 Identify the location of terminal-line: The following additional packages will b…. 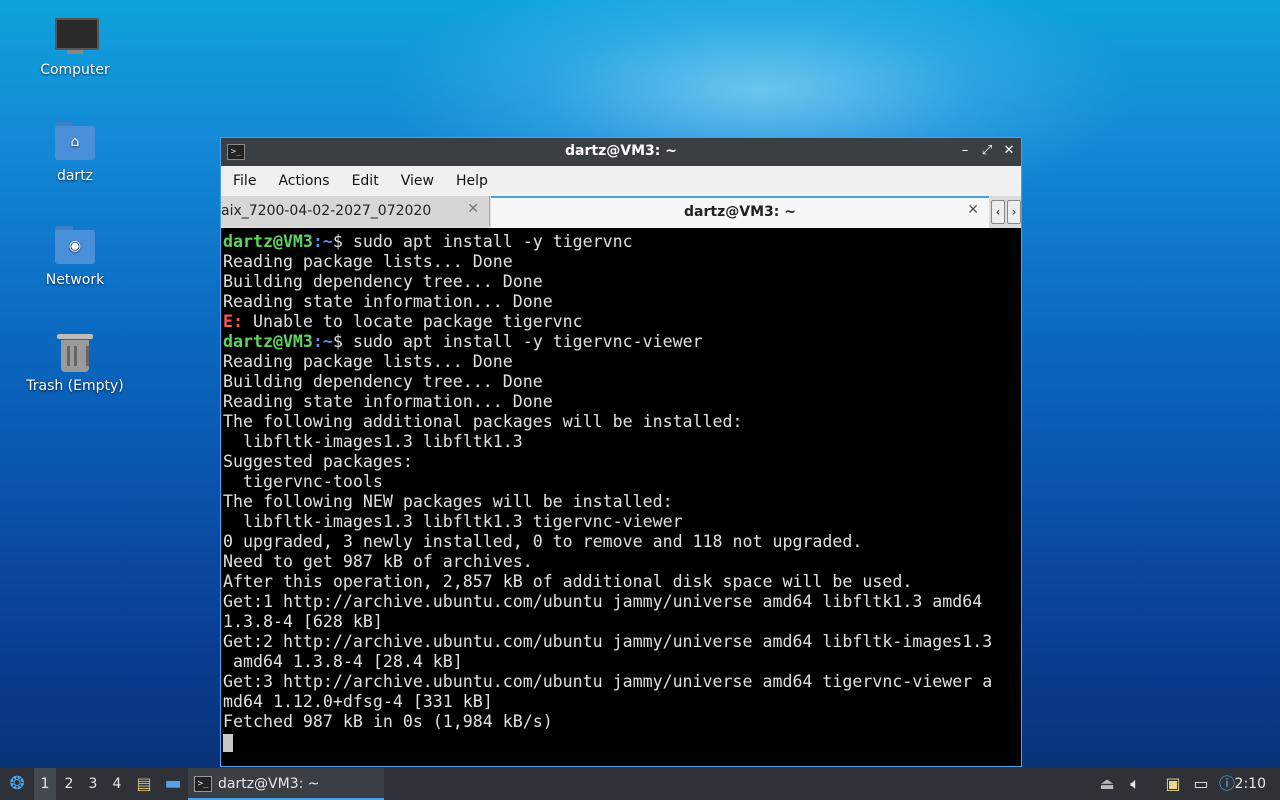
(483, 421).